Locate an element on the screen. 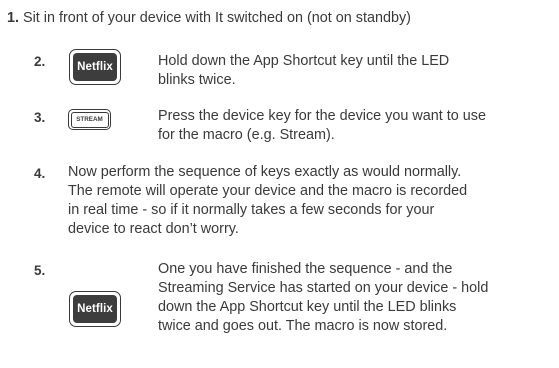 The width and height of the screenshot is (559, 368). step-3-number: 3. is located at coordinates (40, 117).